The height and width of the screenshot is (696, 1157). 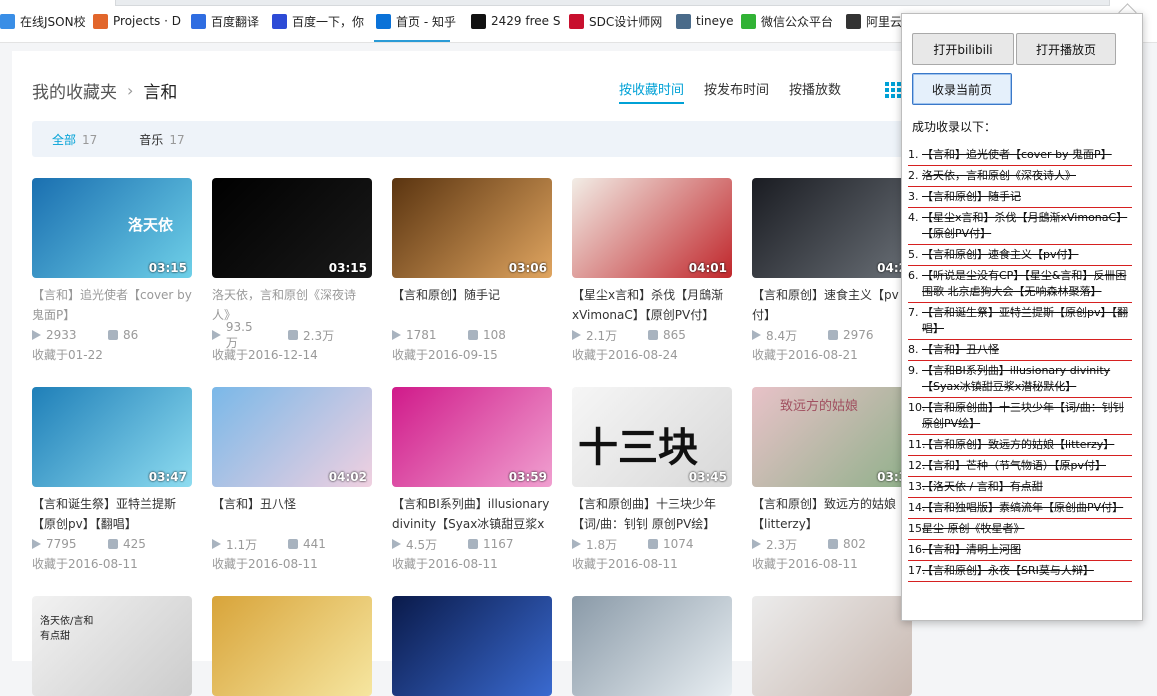 What do you see at coordinates (292, 514) in the screenshot?
I see `video-title: 【言和】丑八怪` at bounding box center [292, 514].